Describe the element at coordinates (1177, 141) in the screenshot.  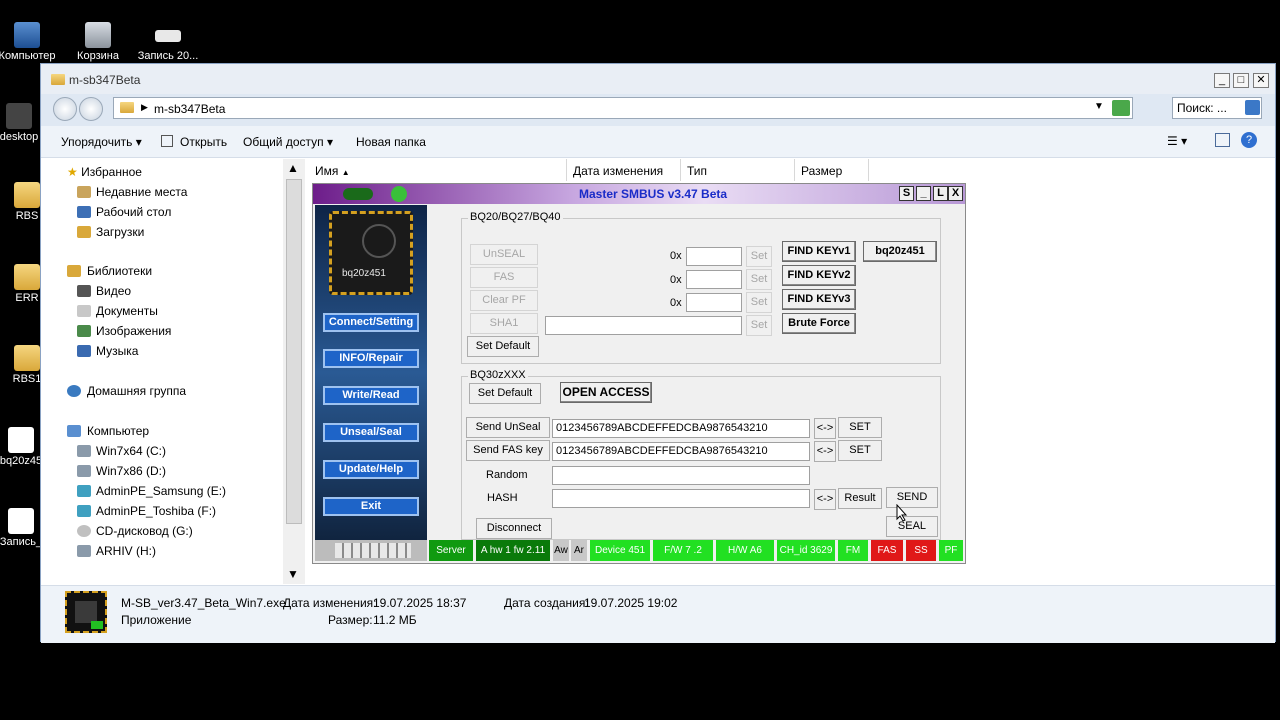
I see `view-options-icon: ☰ ▾` at that location.